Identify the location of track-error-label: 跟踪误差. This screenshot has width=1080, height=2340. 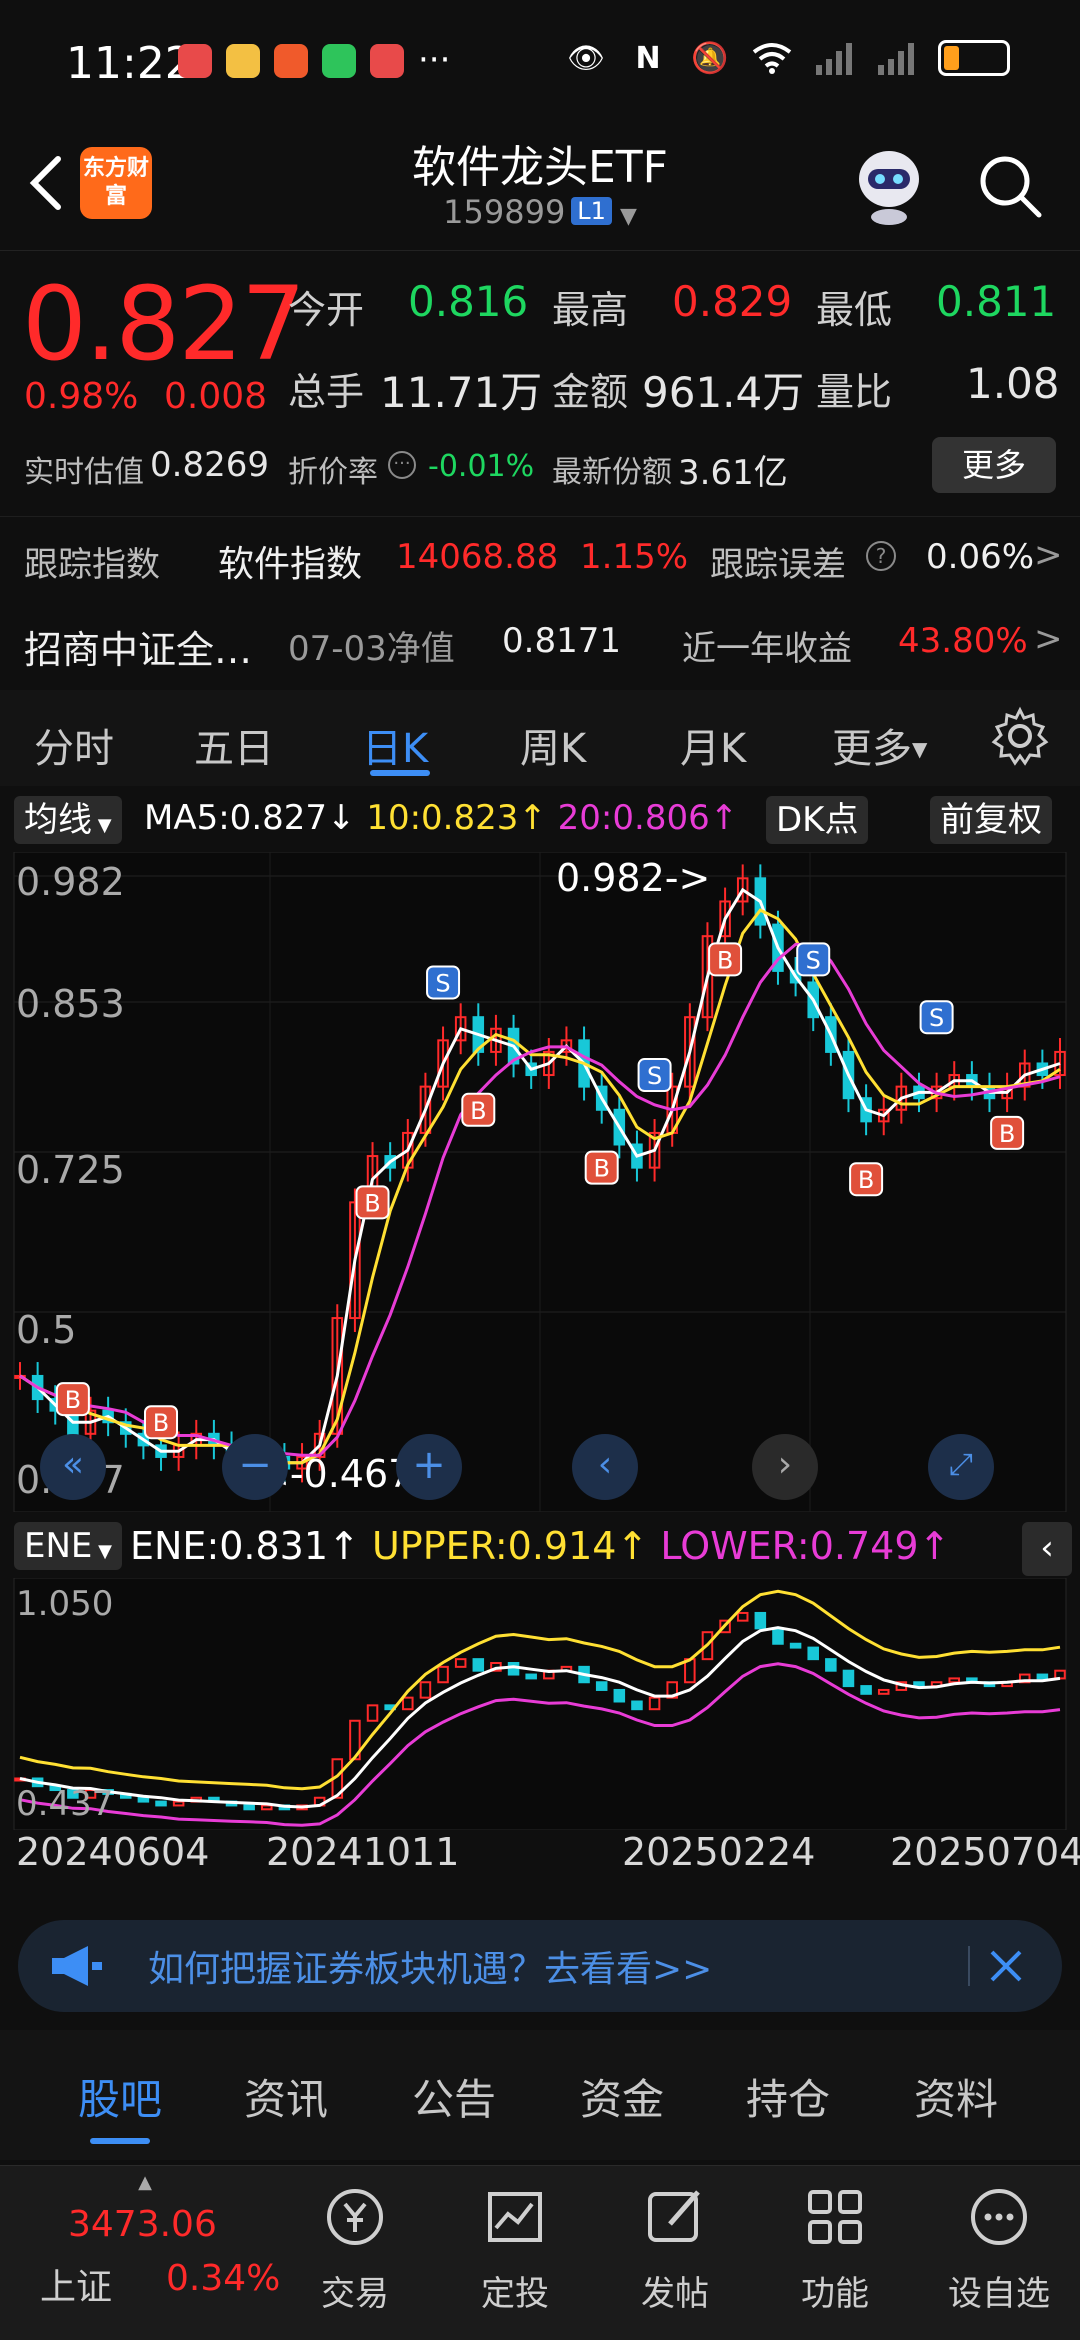
(778, 565).